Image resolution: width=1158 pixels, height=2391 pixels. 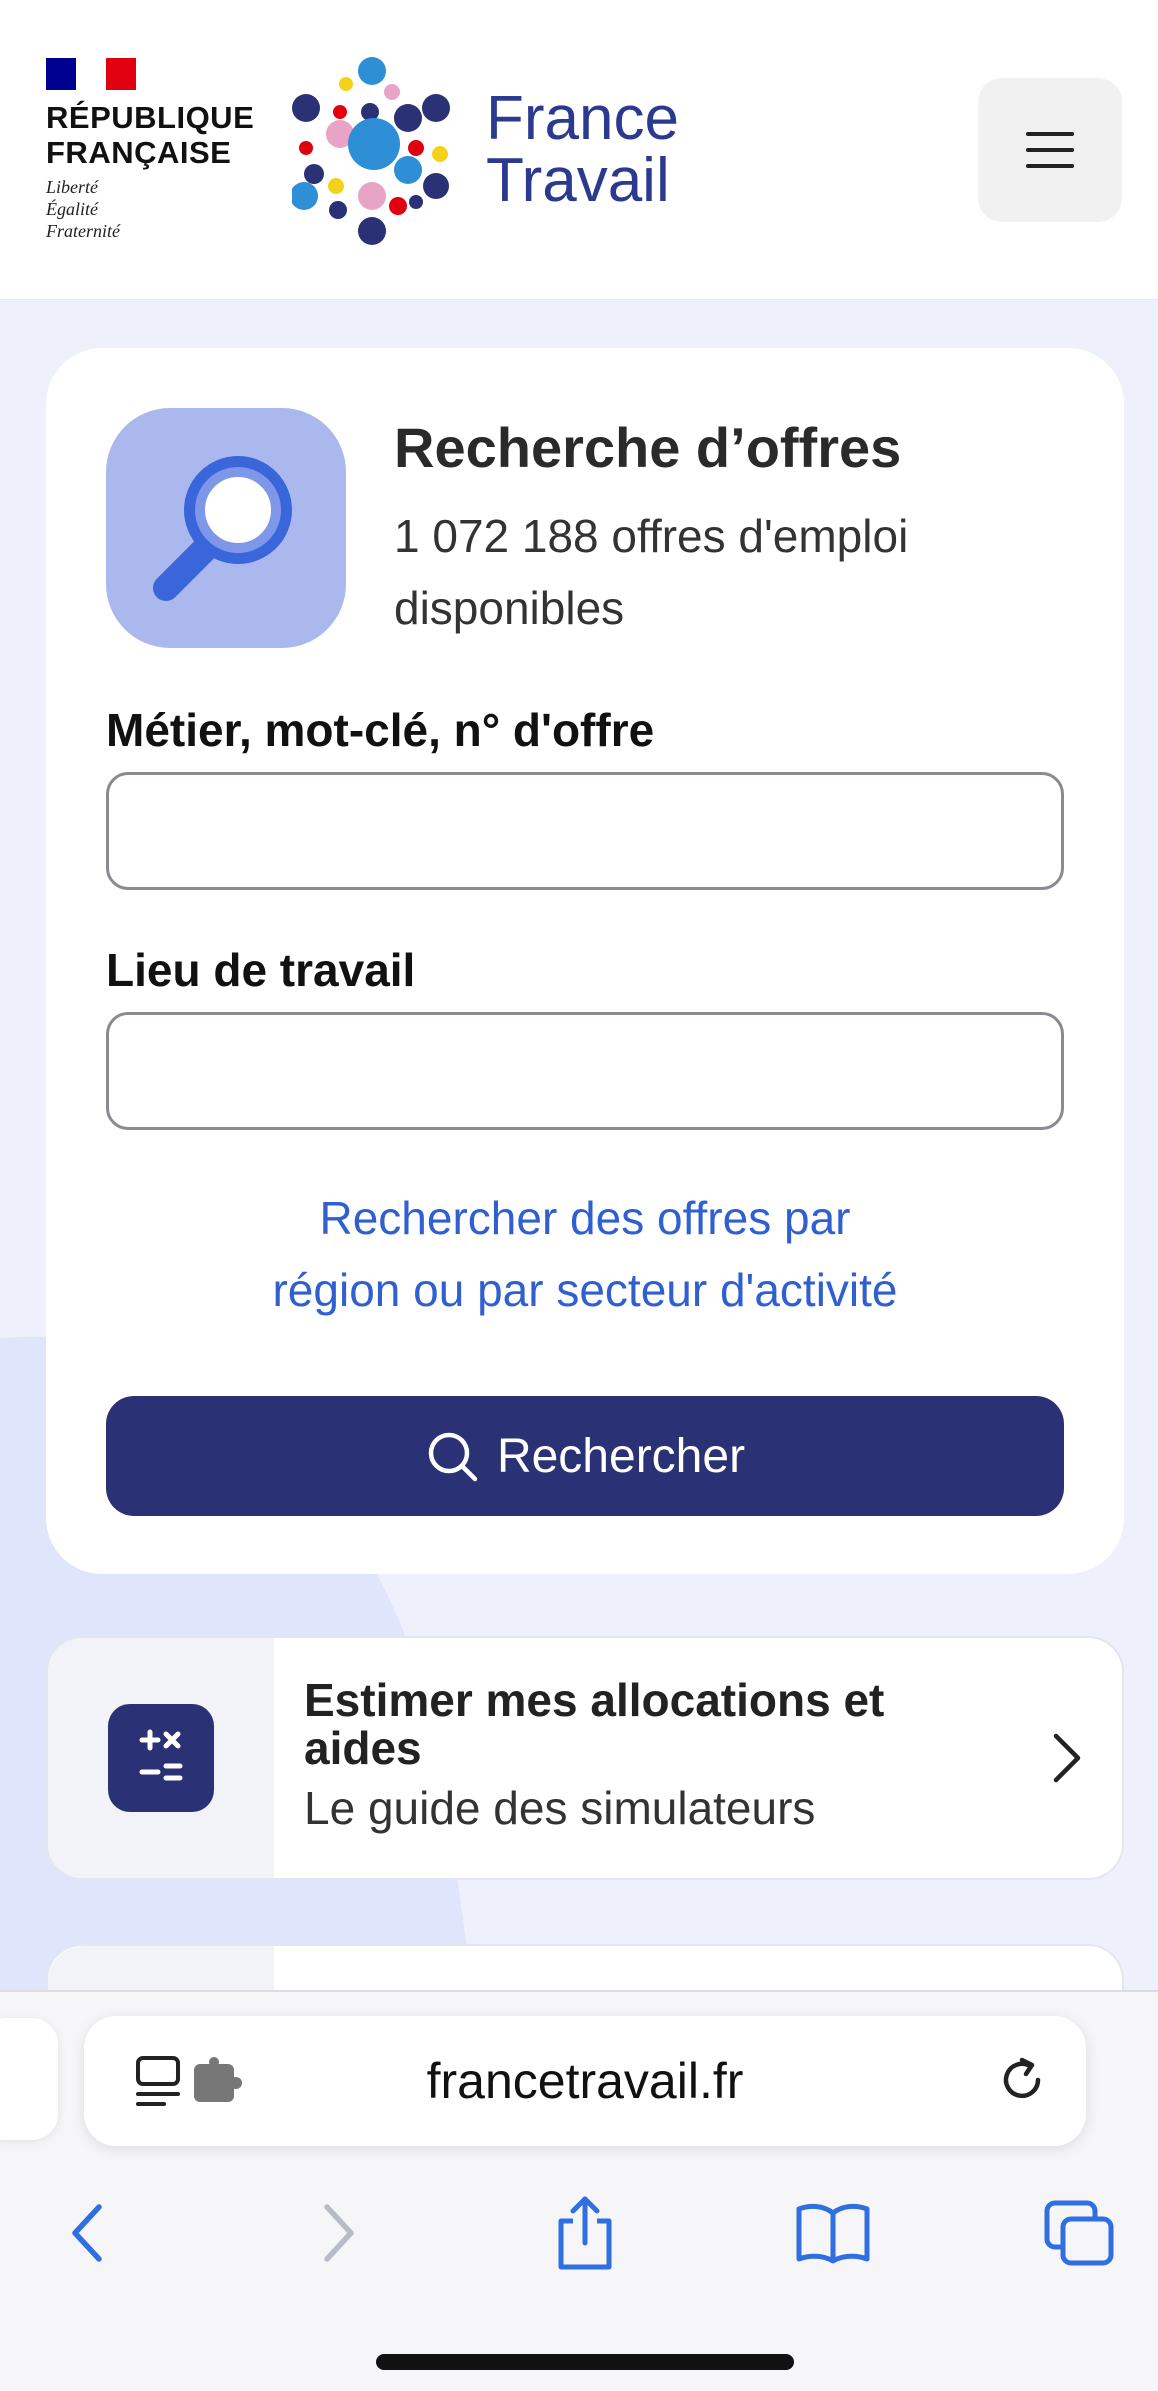 What do you see at coordinates (222, 528) in the screenshot?
I see `magnifier-icon` at bounding box center [222, 528].